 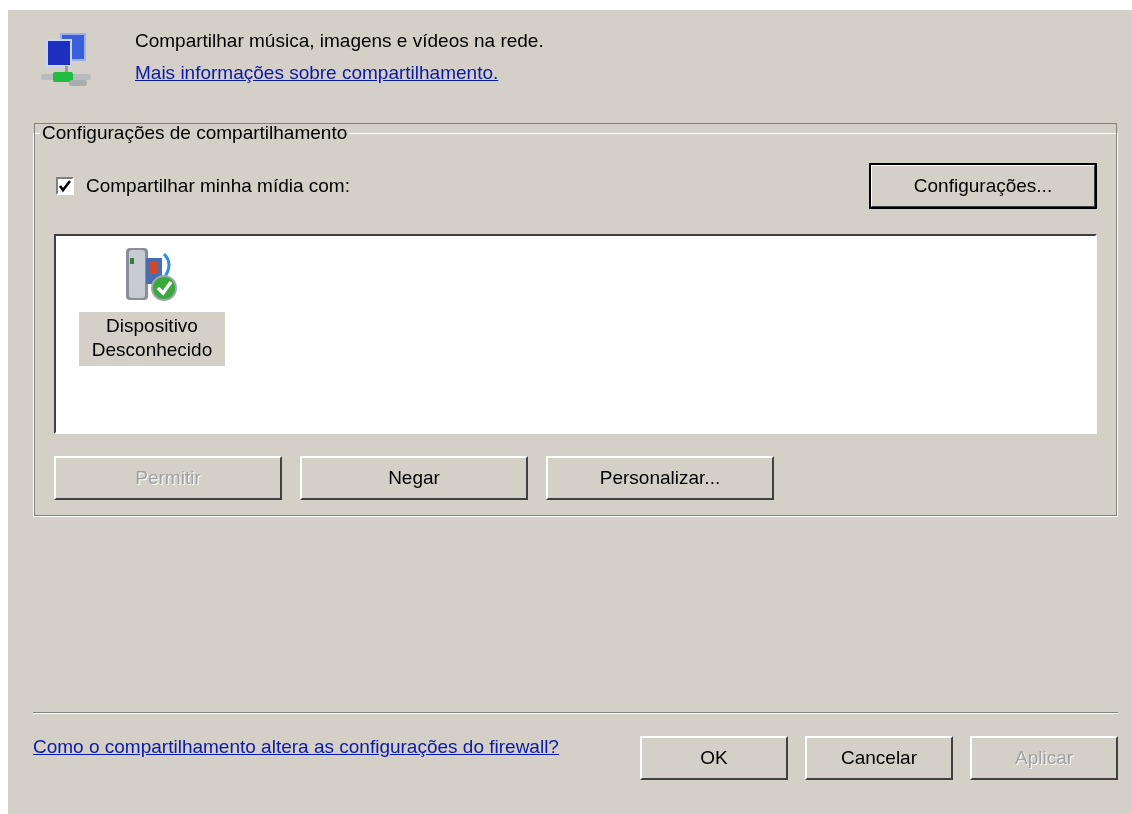 What do you see at coordinates (317, 73) in the screenshot?
I see `more-info-link: Mais informações sobre compartilhamento.` at bounding box center [317, 73].